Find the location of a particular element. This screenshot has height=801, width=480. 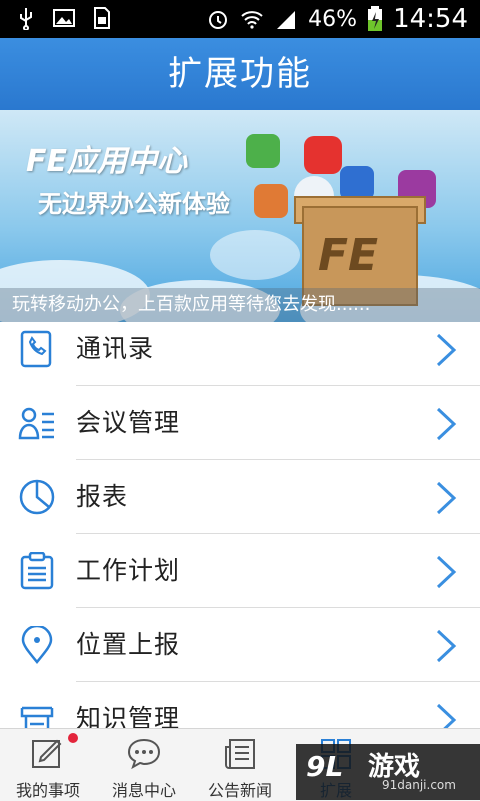

list-item-knowledge: 知识管理 is located at coordinates (240, 705).